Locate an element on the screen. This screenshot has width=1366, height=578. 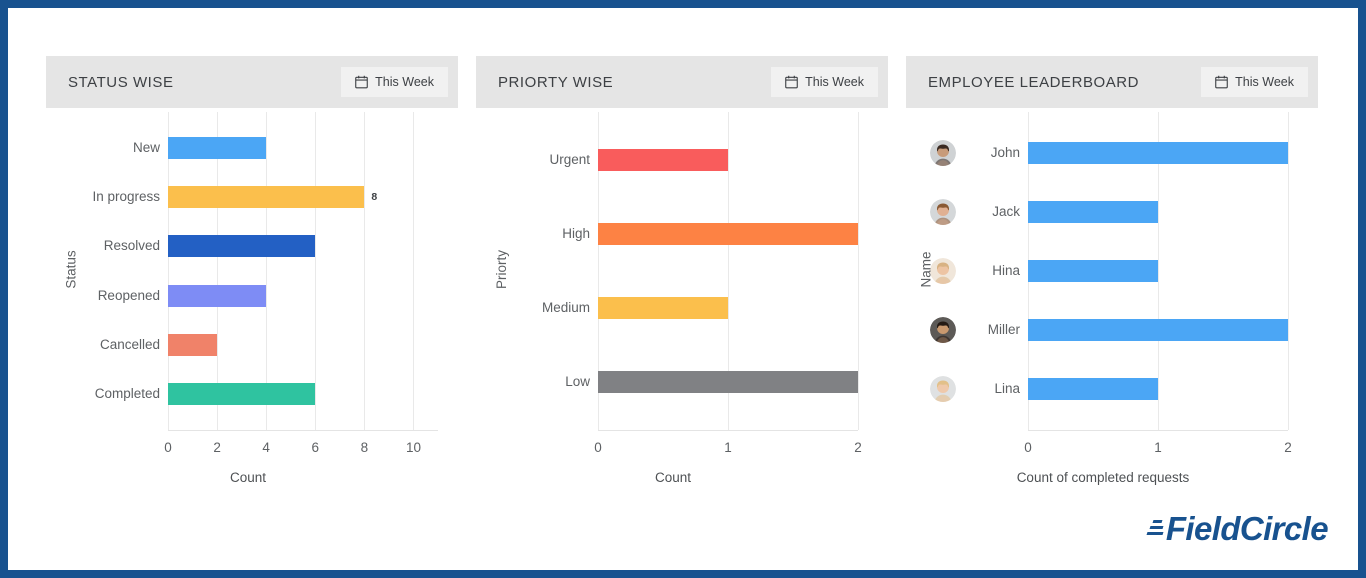
category-label: Medium is located at coordinates (565, 307).